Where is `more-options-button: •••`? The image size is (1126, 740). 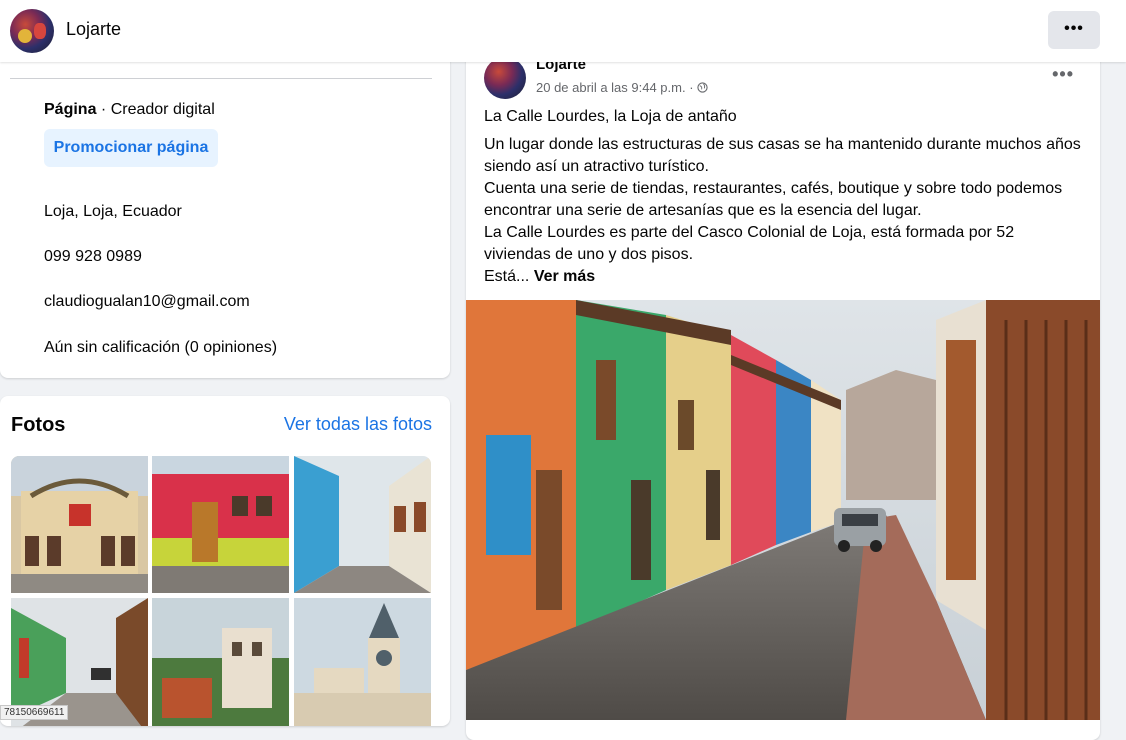 more-options-button: ••• is located at coordinates (1074, 30).